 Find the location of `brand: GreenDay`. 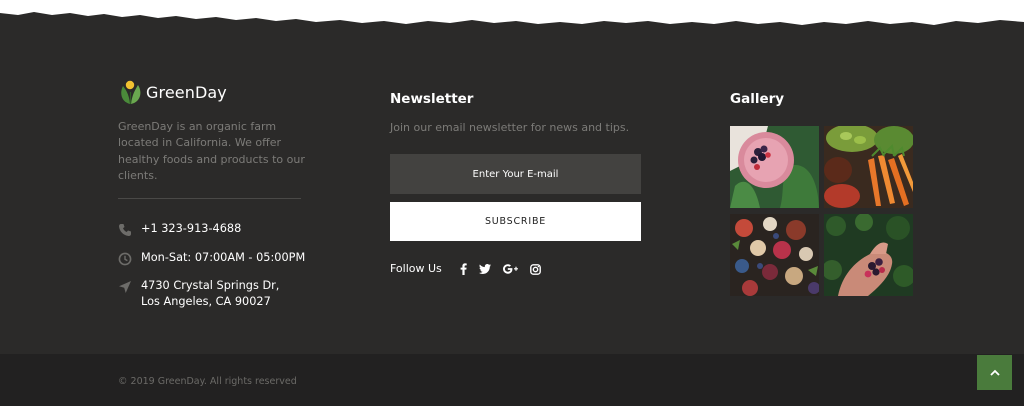

brand: GreenDay is located at coordinates (172, 92).